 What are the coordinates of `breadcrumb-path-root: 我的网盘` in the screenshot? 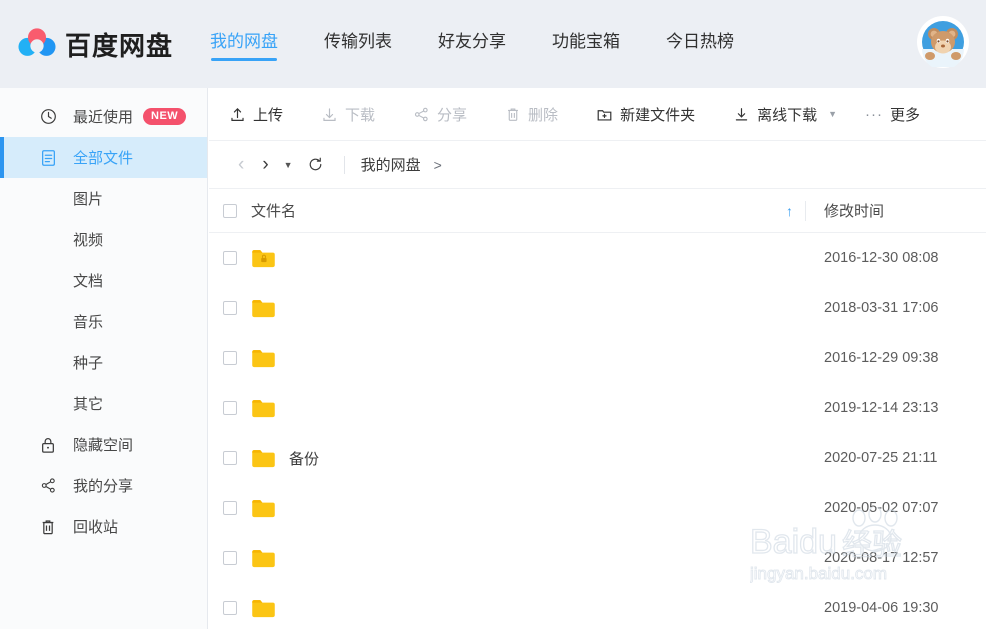 It's located at (391, 164).